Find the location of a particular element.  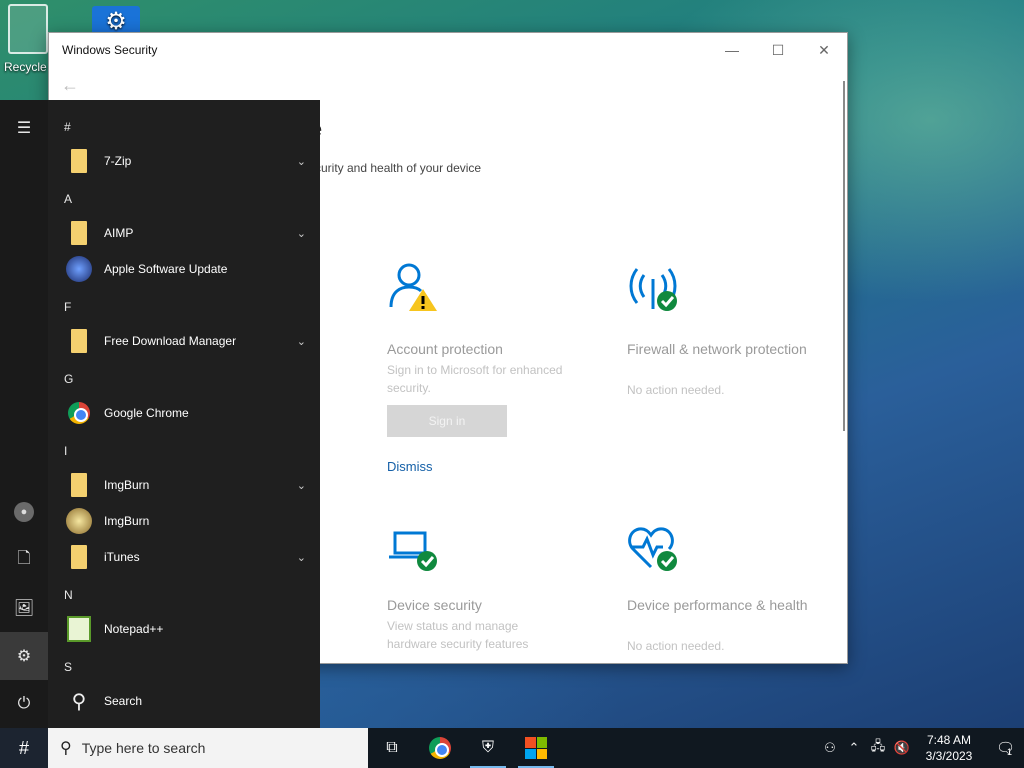

letter-header-n: N is located at coordinates (68, 595).